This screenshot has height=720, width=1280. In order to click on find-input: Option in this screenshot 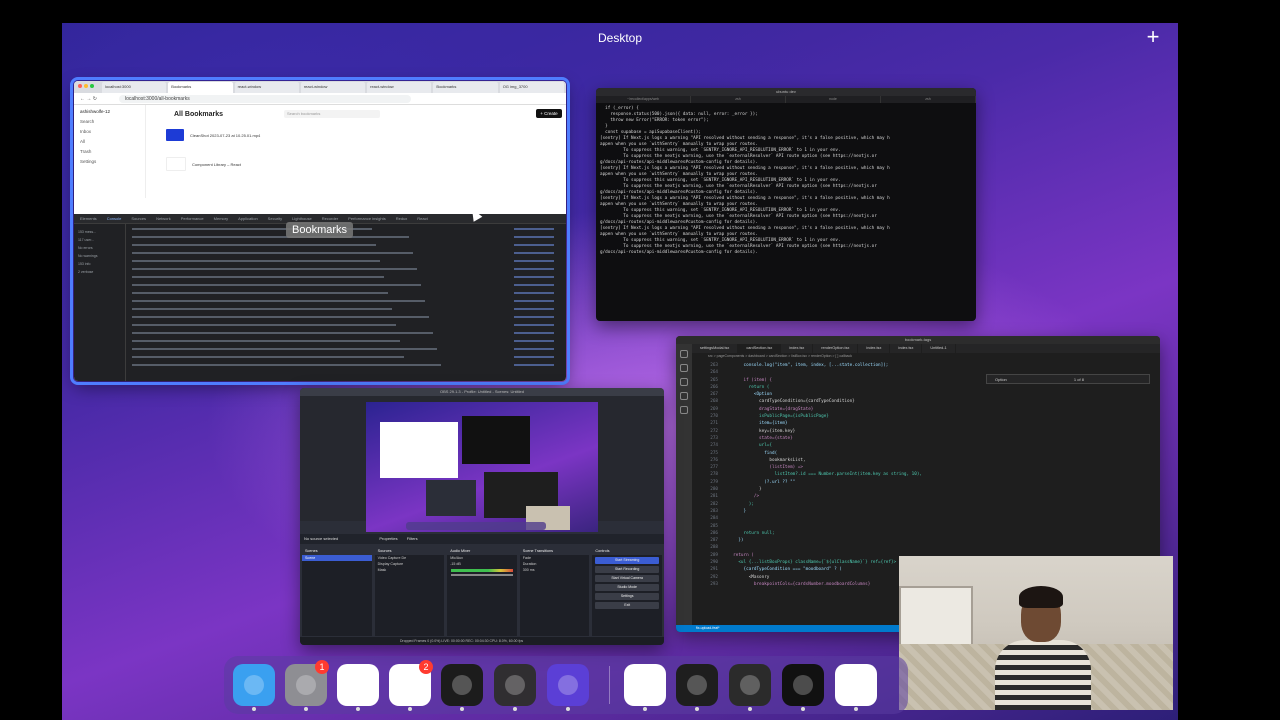, I will do `click(1001, 379)`.